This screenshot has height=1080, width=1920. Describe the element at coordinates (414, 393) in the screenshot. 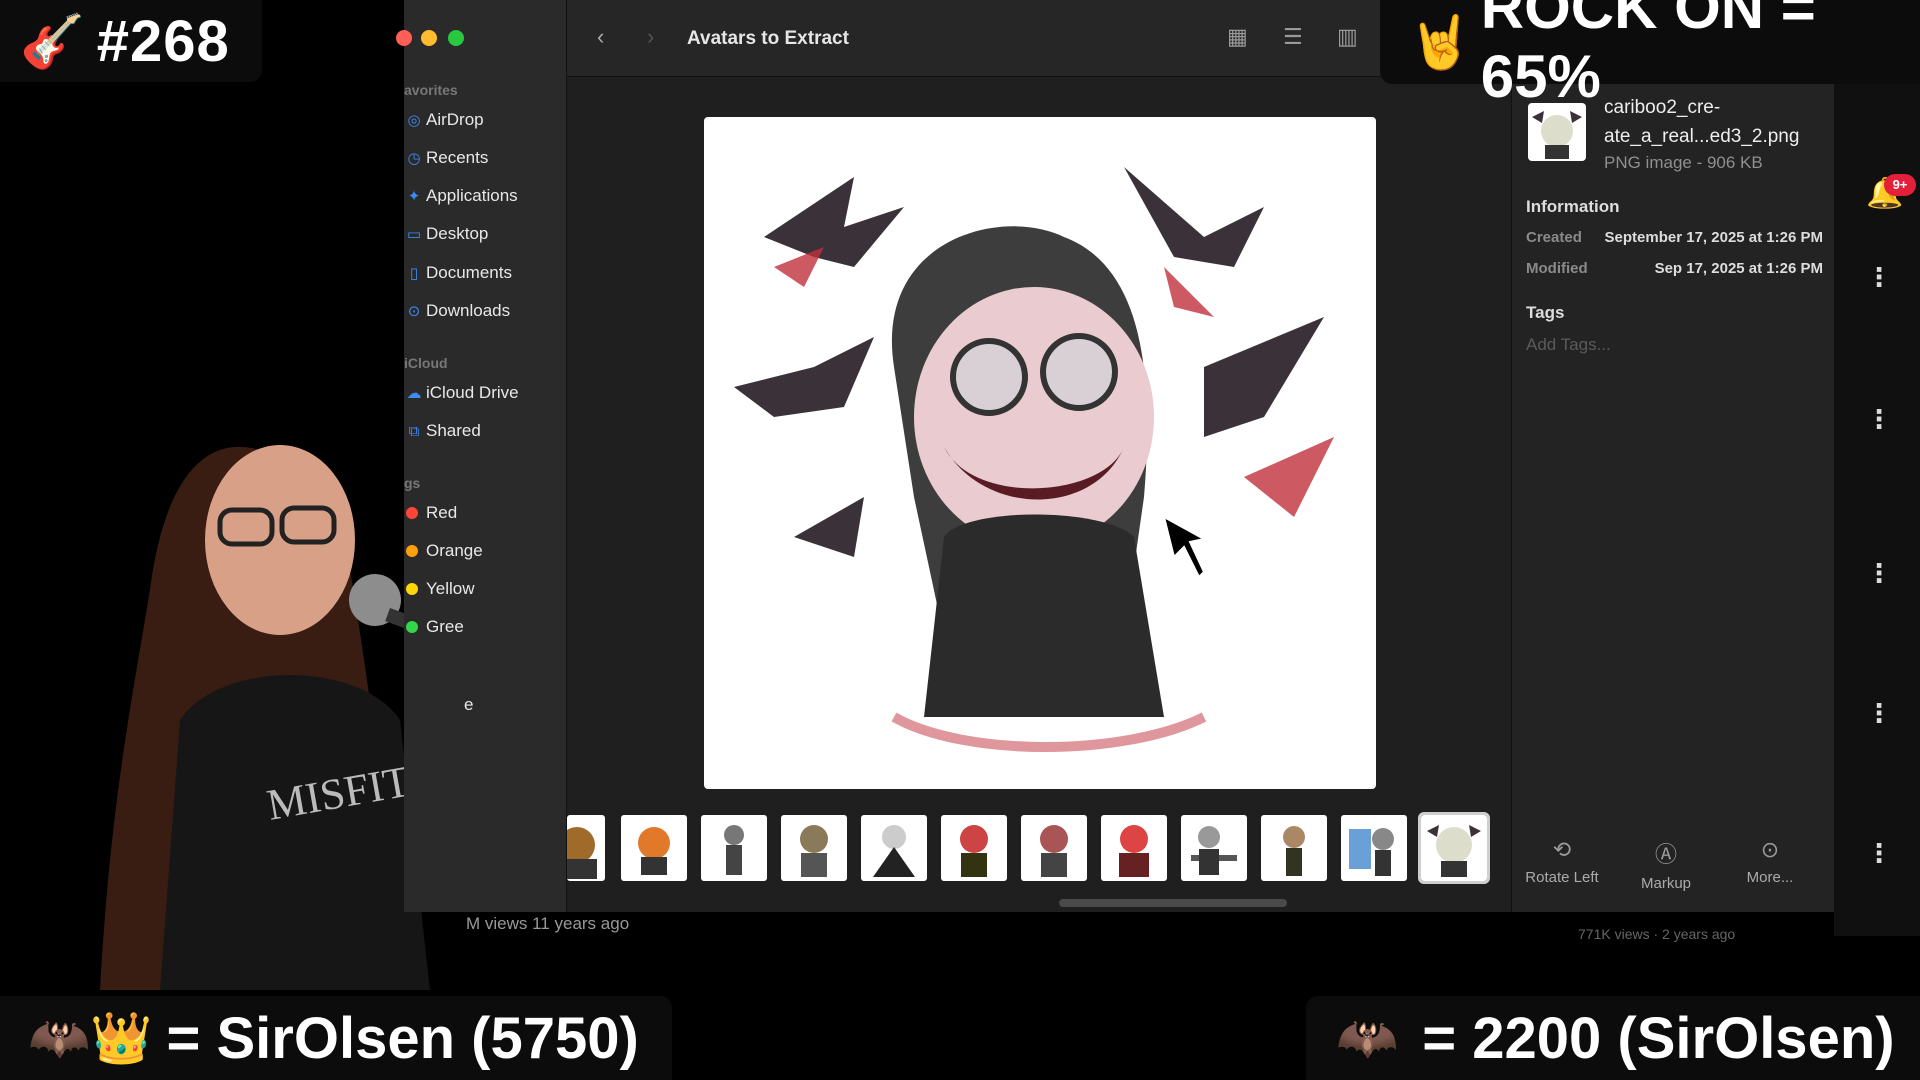

I see `cloud-icon: ☁` at that location.